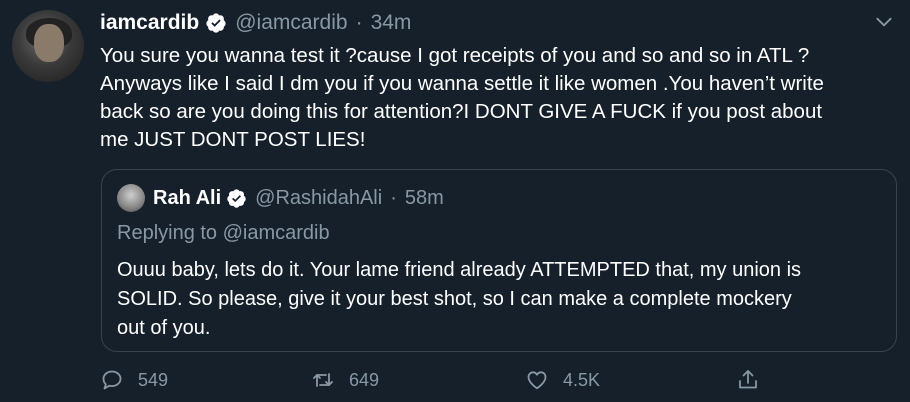  Describe the element at coordinates (424, 197) in the screenshot. I see `quoted-timestamp: 58m` at that location.